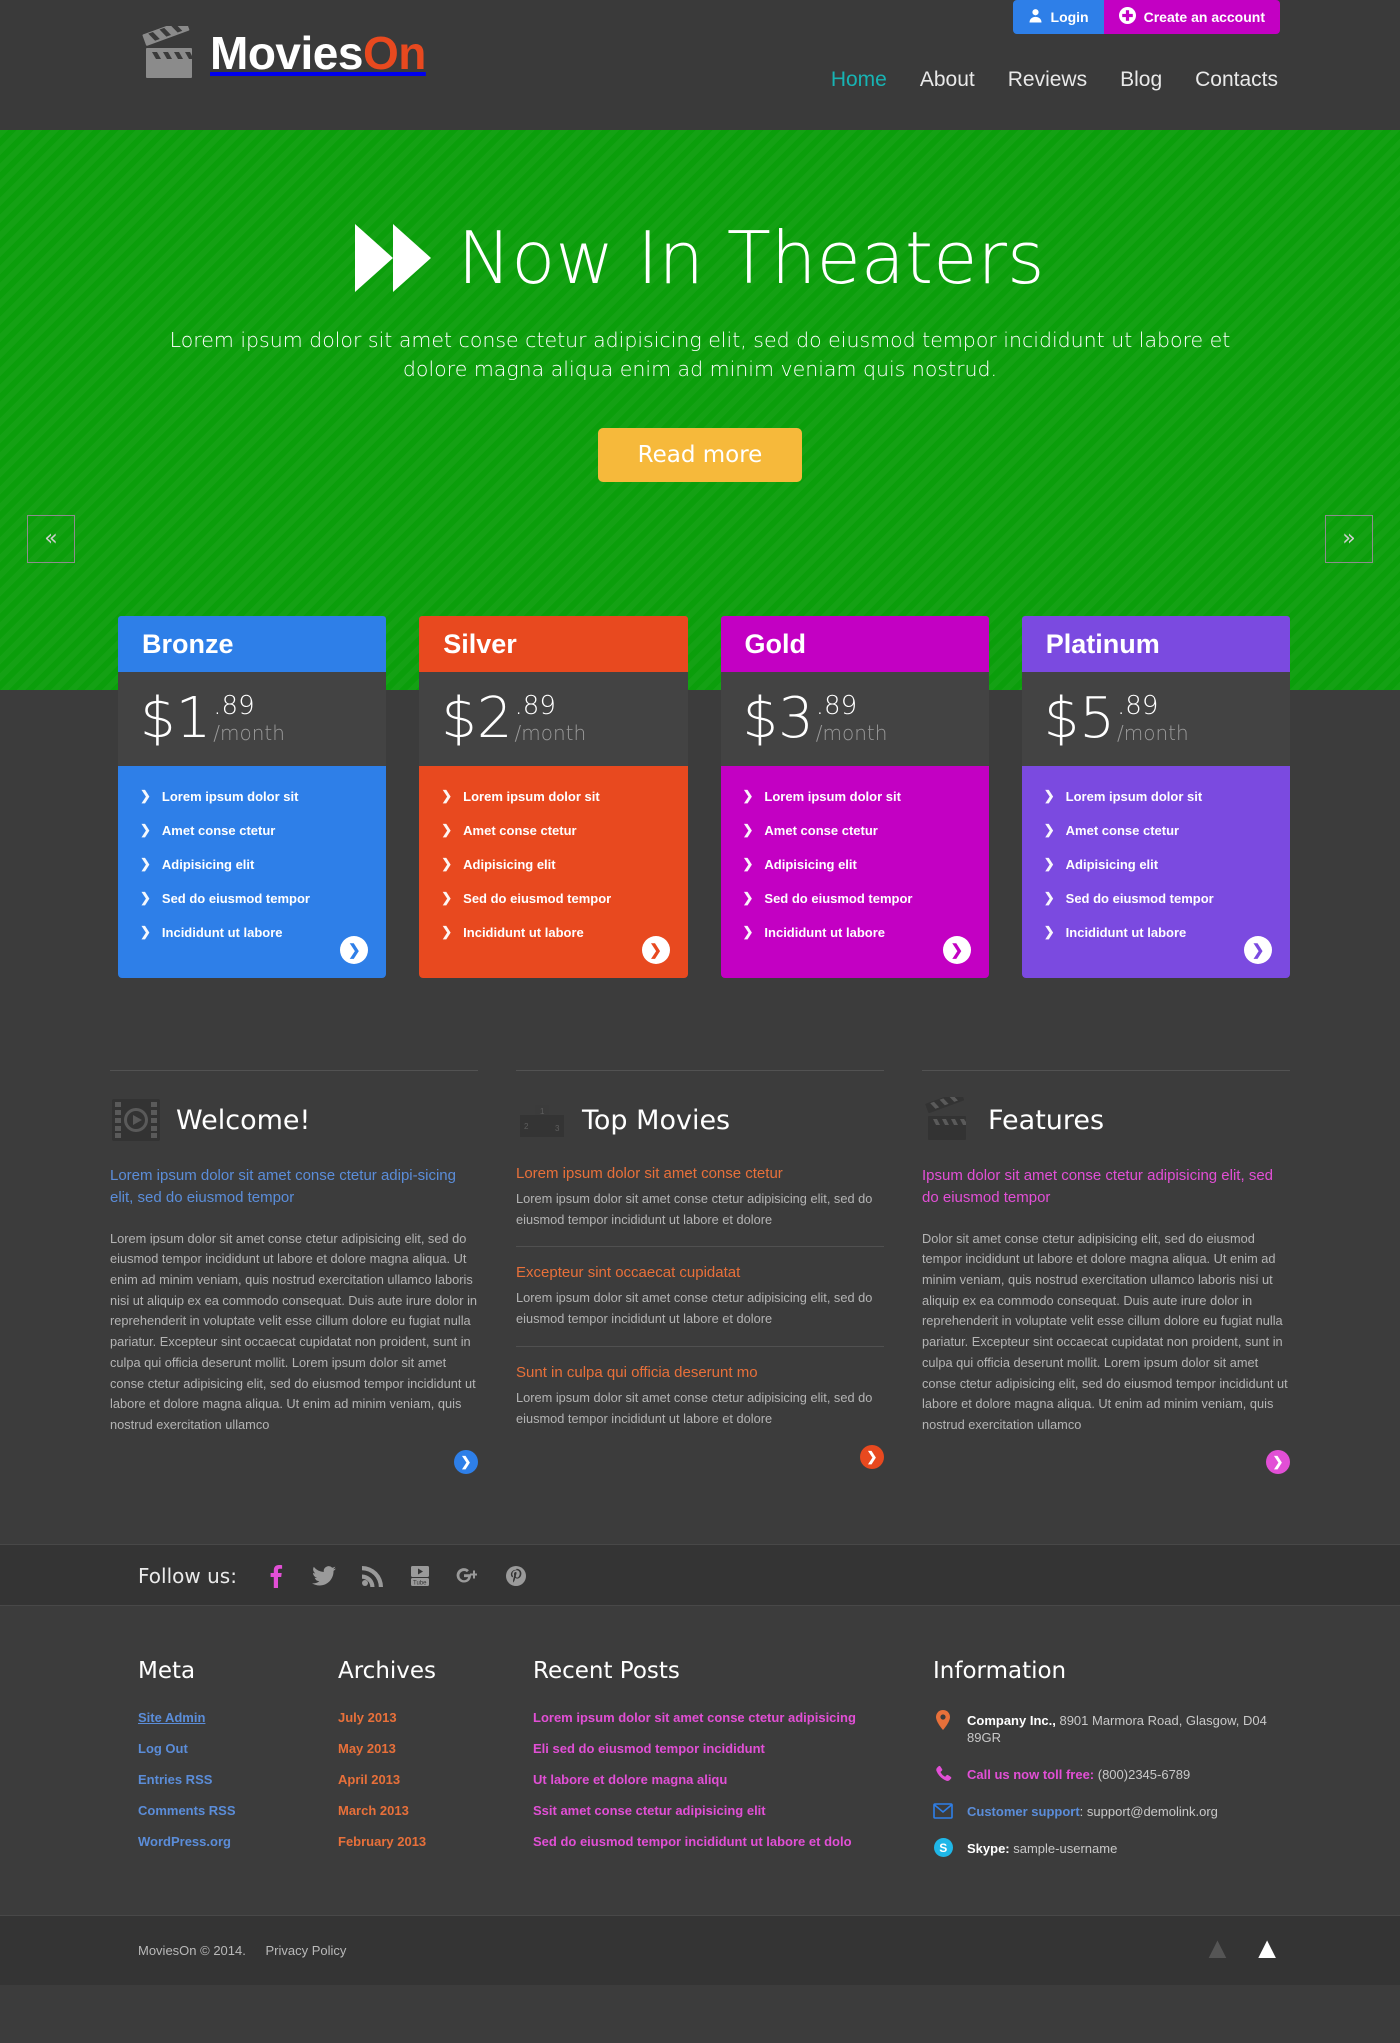  Describe the element at coordinates (855, 898) in the screenshot. I see `plan-feature: ❯ Sed do eiusmod tempor` at that location.